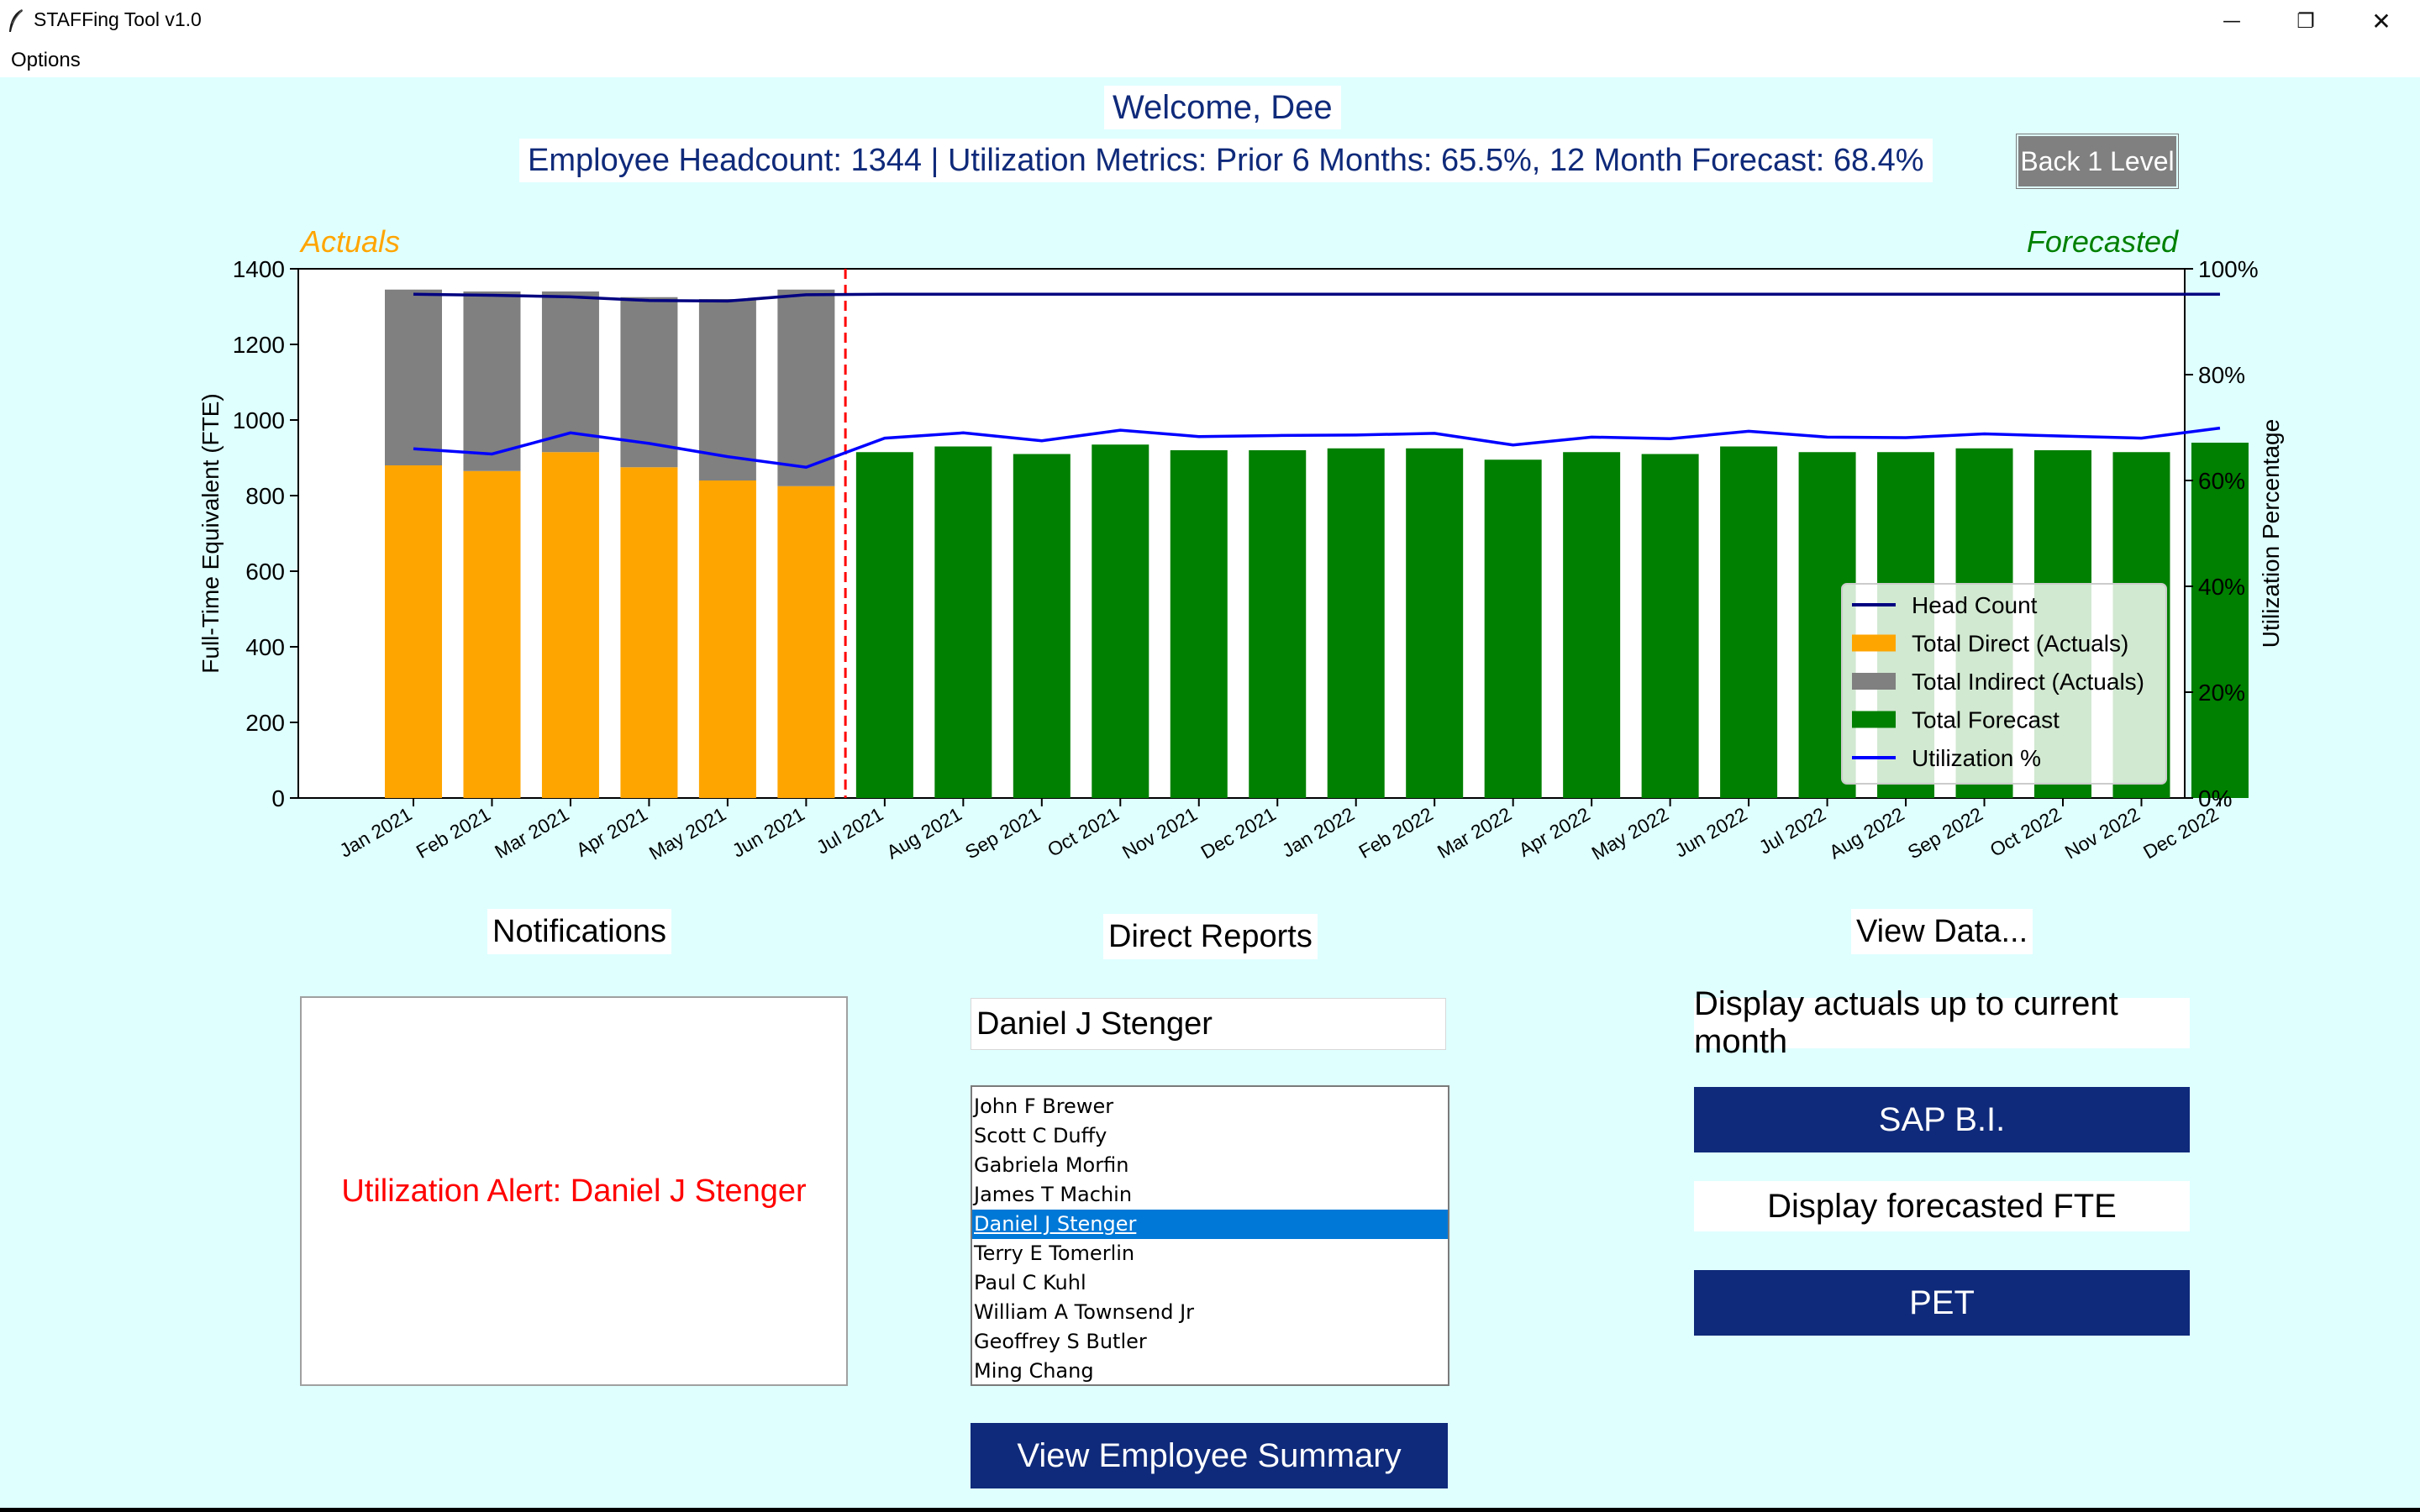 The width and height of the screenshot is (2420, 1512). What do you see at coordinates (46, 60) in the screenshot?
I see `menu-options: Options` at bounding box center [46, 60].